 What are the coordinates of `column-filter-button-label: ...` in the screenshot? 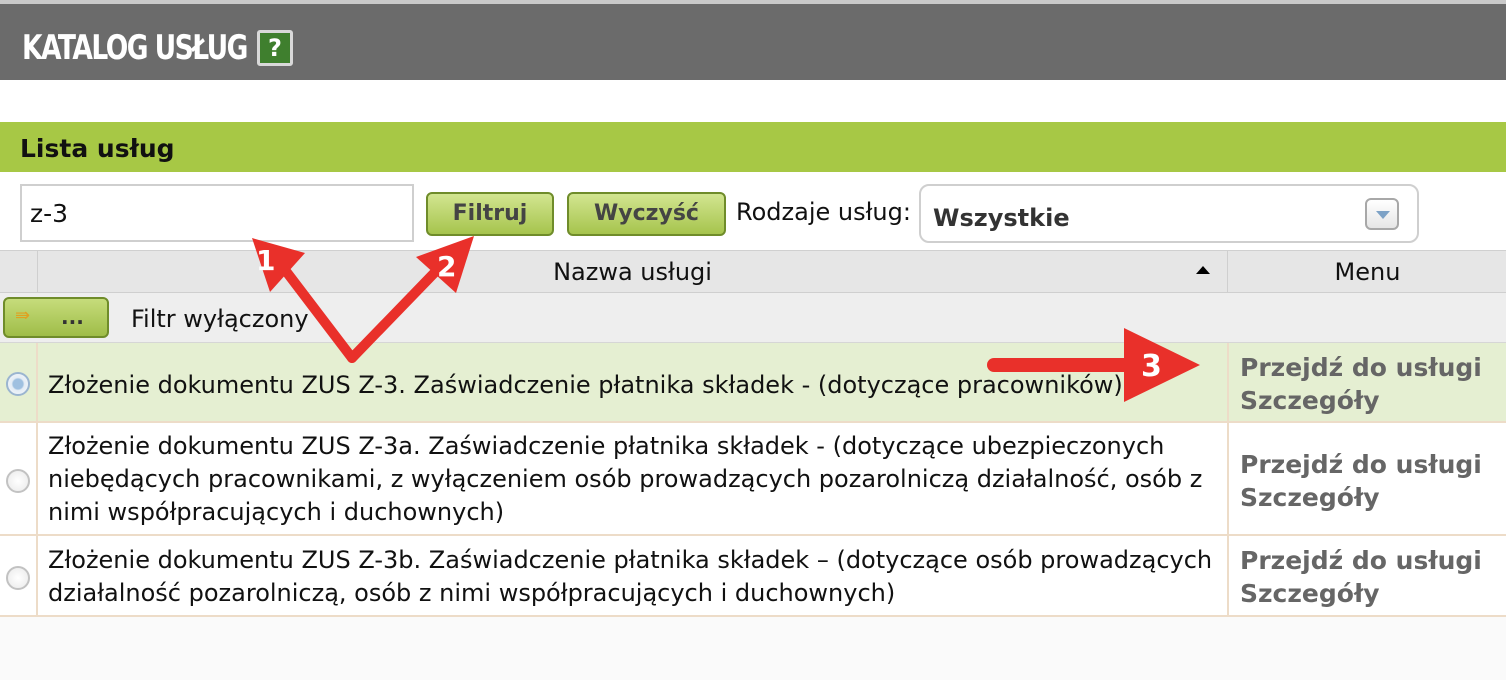 It's located at (72, 317).